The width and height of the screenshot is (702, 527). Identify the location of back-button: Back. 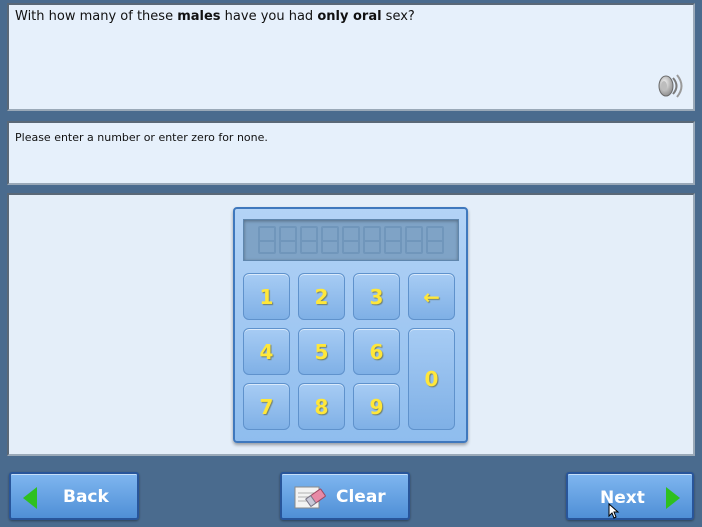
(74, 496).